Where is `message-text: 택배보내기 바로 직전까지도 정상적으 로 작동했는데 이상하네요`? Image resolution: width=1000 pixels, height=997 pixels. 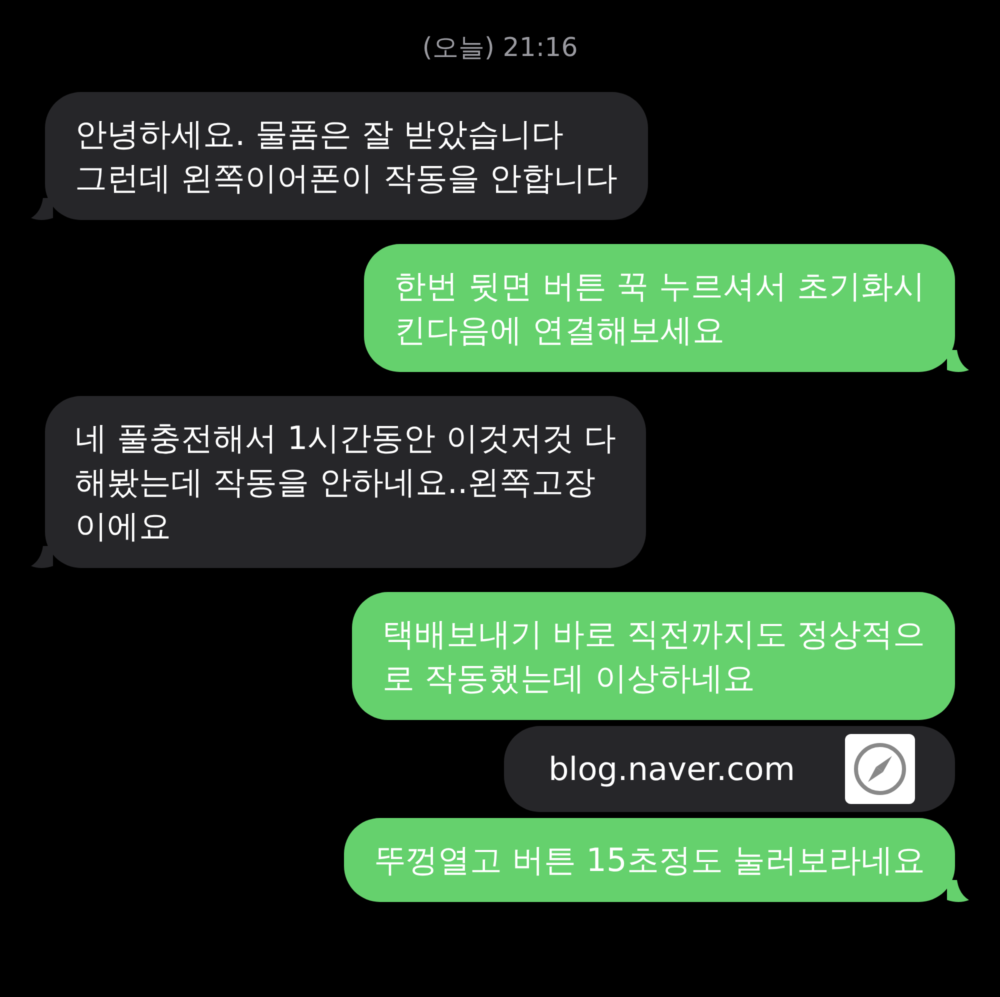
message-text: 택배보내기 바로 직전까지도 정상적으 로 작동했는데 이상하네요 is located at coordinates (653, 656).